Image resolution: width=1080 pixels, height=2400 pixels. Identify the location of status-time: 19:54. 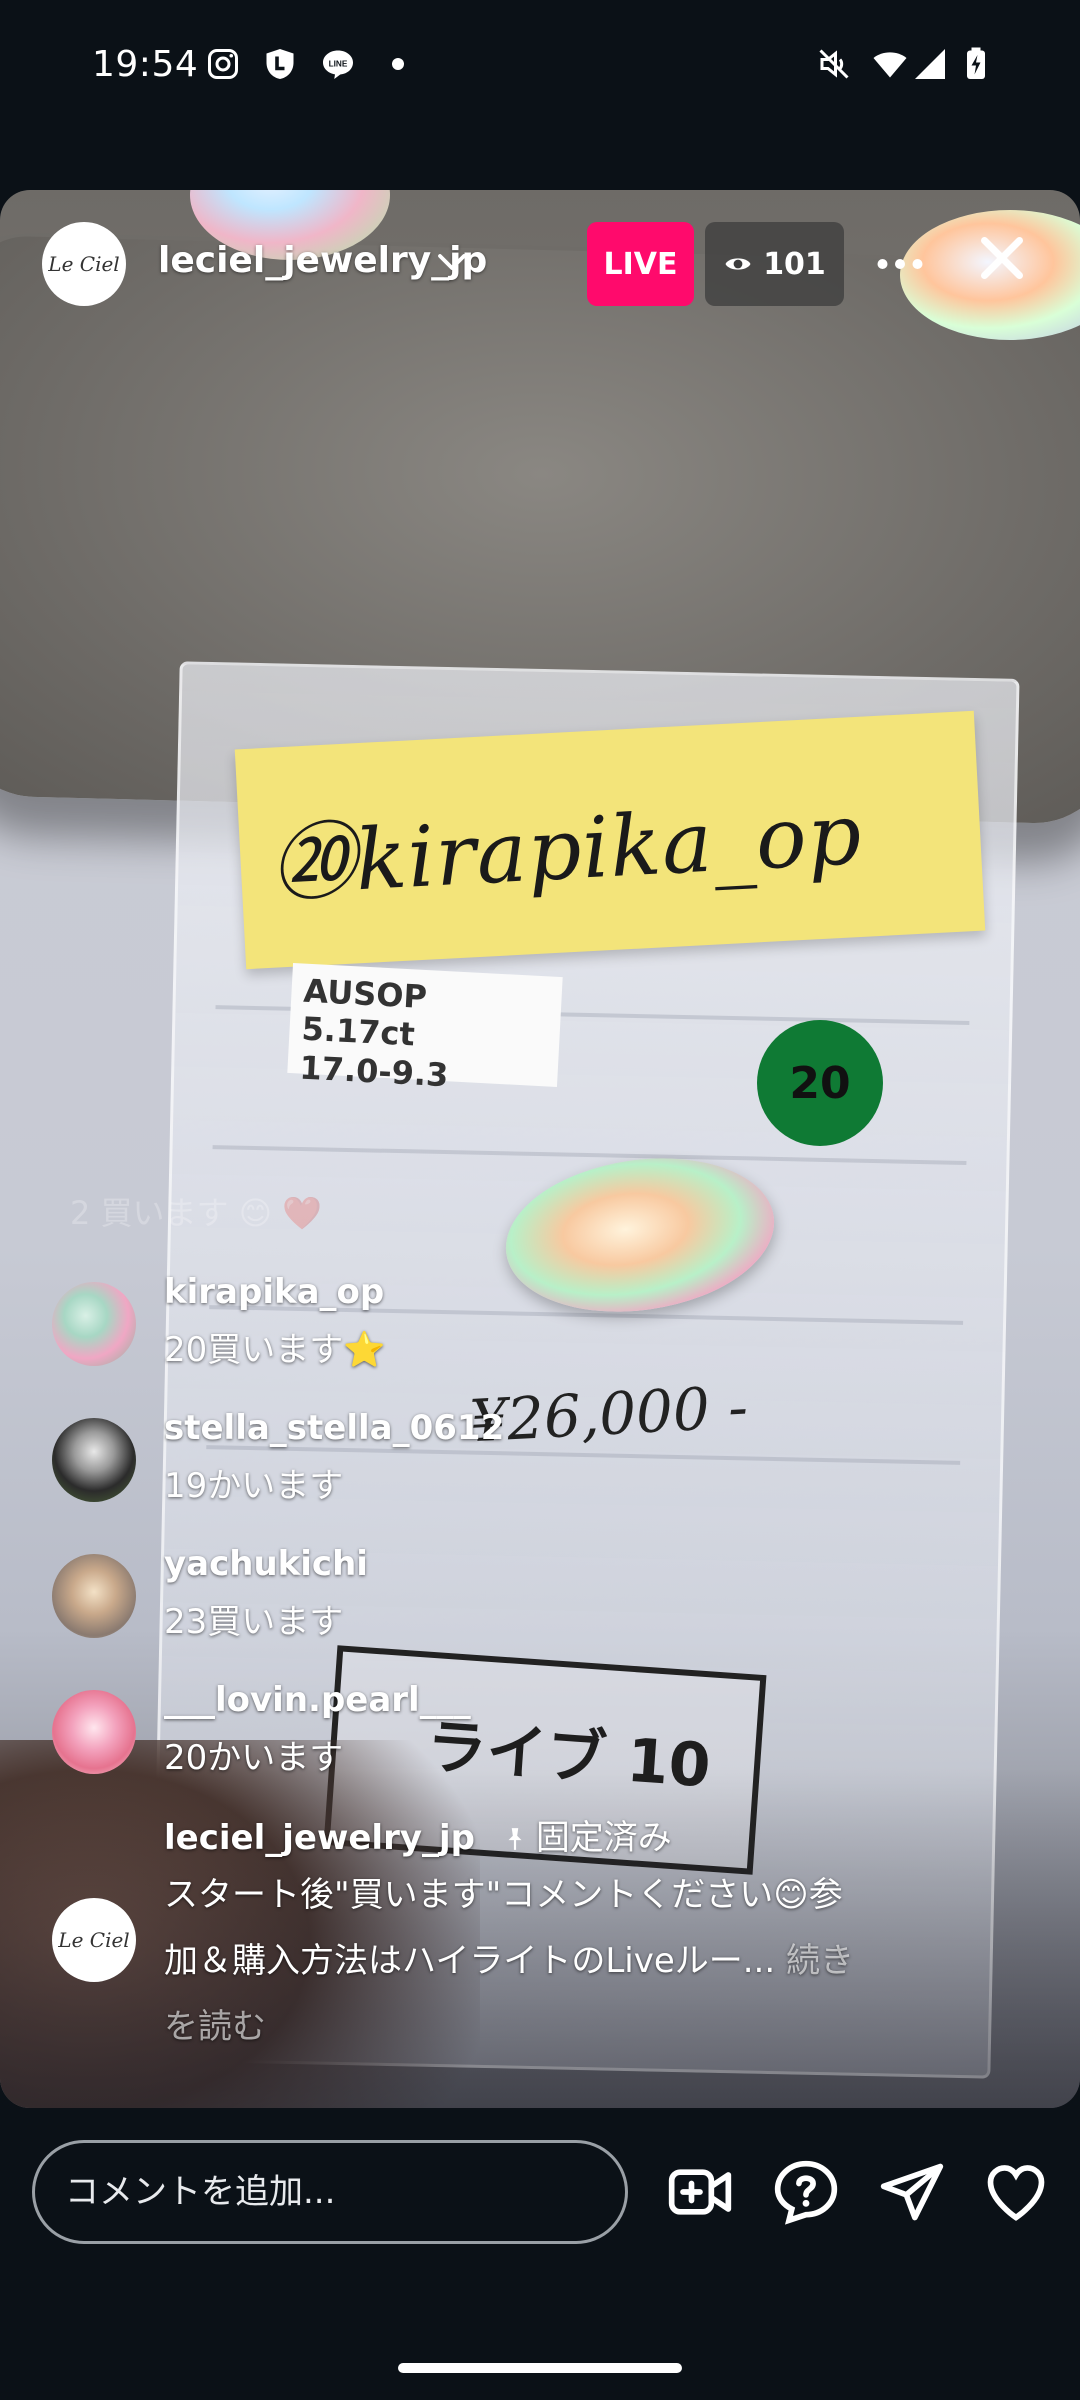
(145, 64).